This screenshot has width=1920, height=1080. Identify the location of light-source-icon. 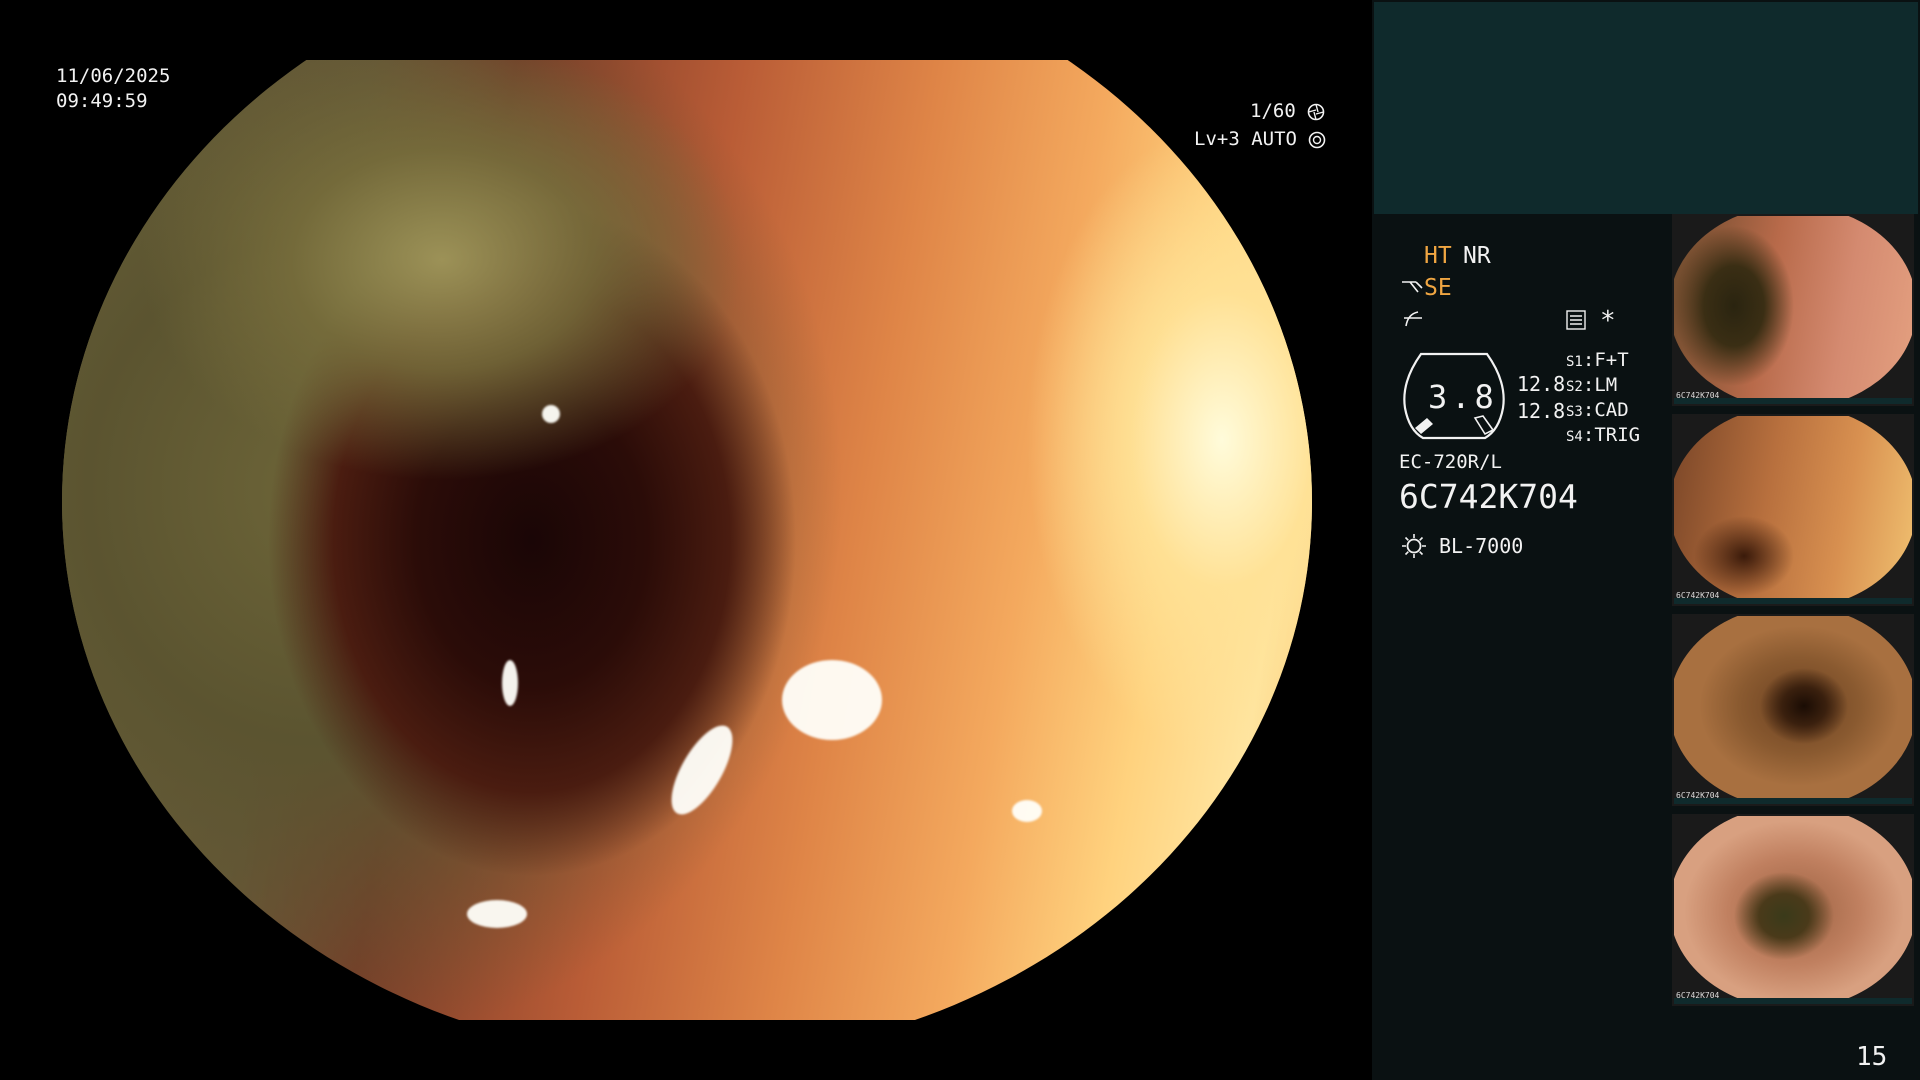
(1414, 546).